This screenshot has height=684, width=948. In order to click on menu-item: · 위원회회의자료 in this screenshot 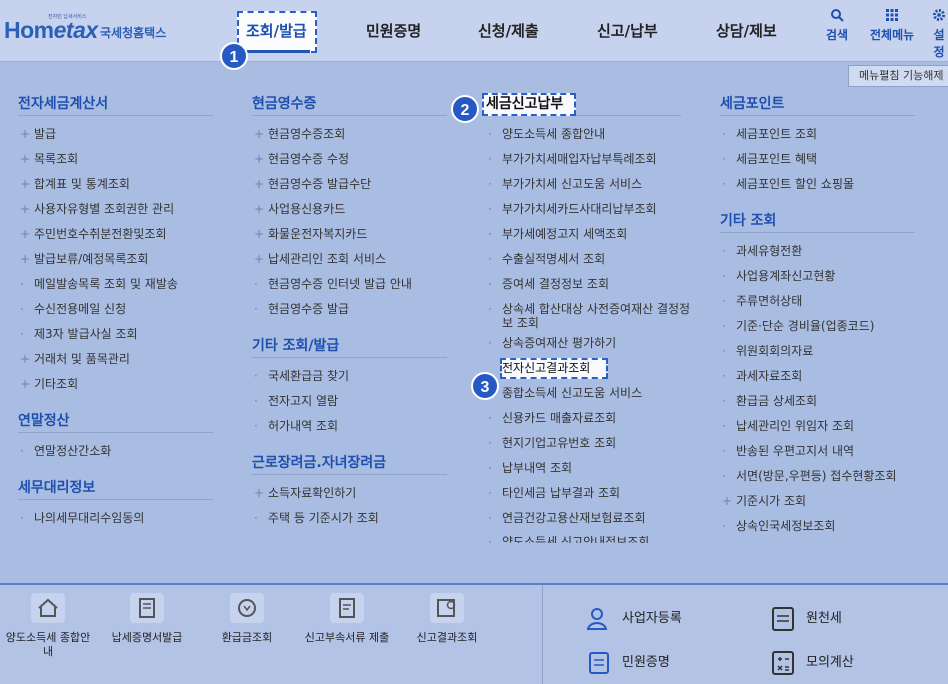, I will do `click(817, 351)`.